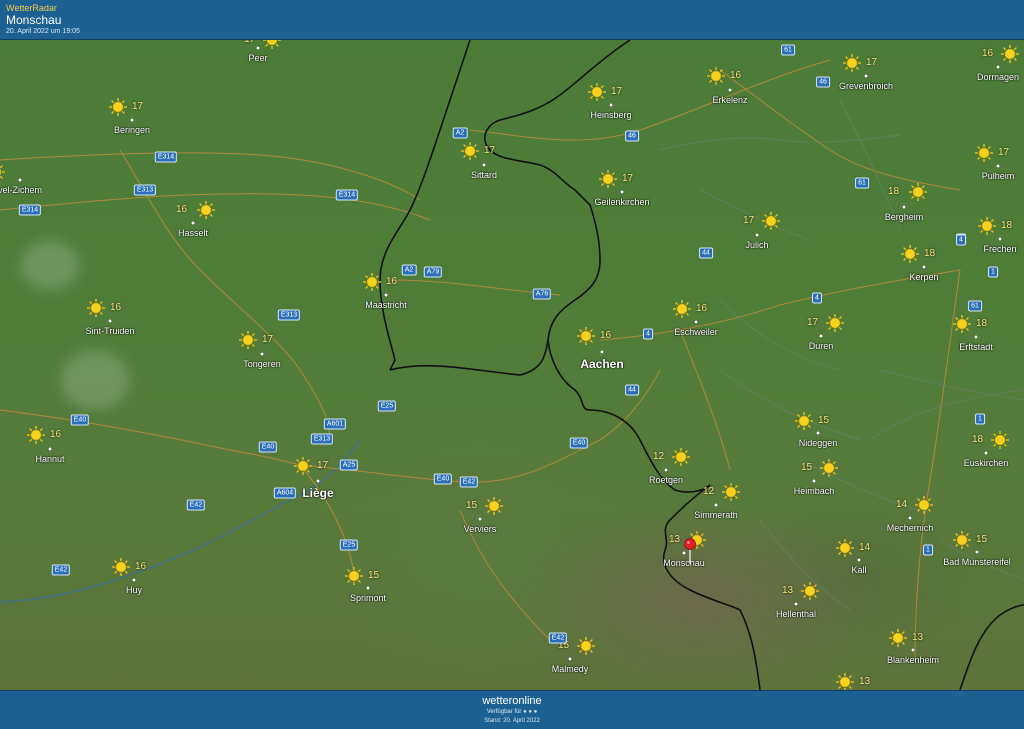 This screenshot has width=1024, height=729. What do you see at coordinates (484, 175) in the screenshot?
I see `city-label: Sittard` at bounding box center [484, 175].